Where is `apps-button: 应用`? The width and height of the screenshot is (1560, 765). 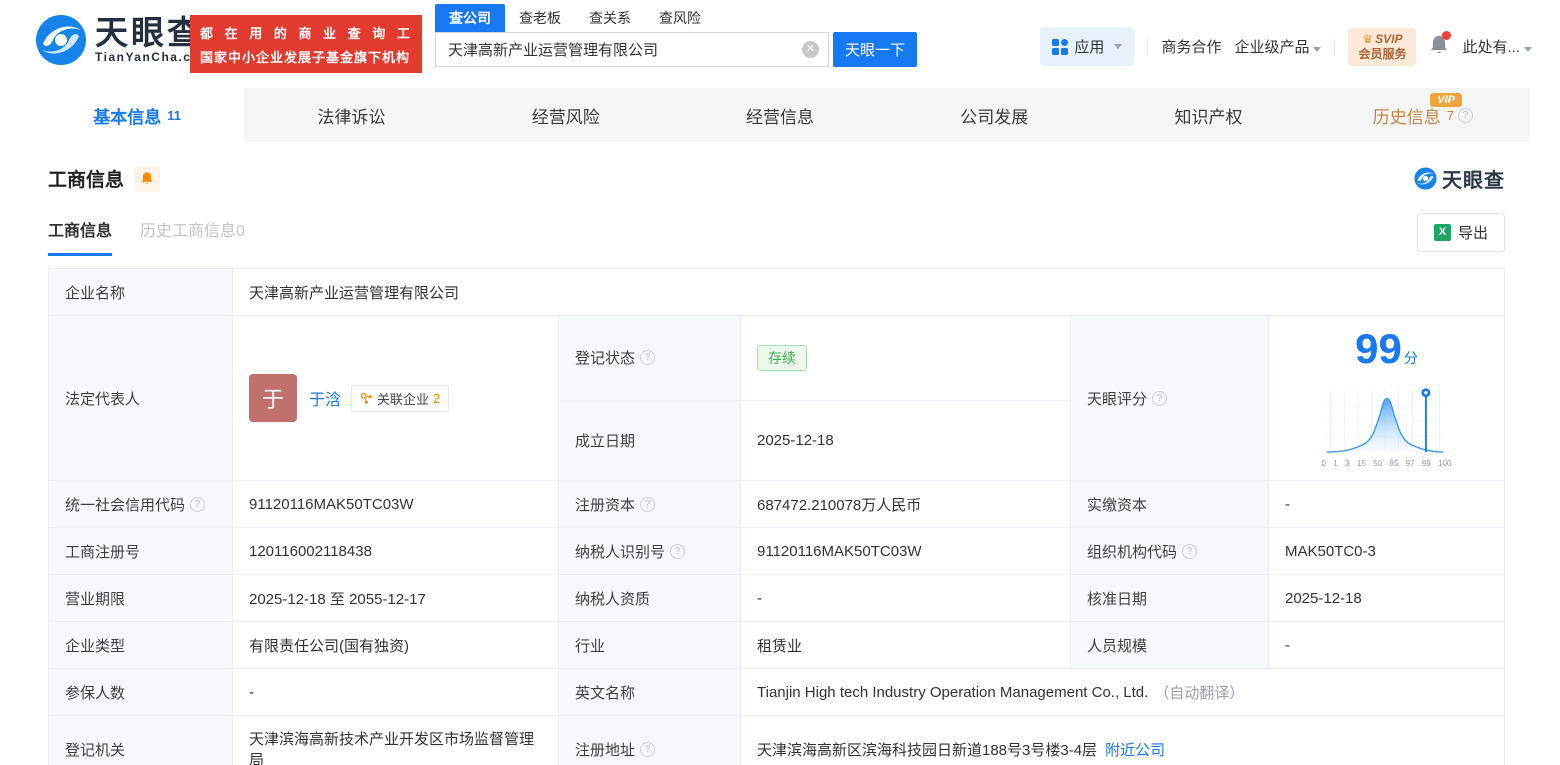
apps-button: 应用 is located at coordinates (1087, 46).